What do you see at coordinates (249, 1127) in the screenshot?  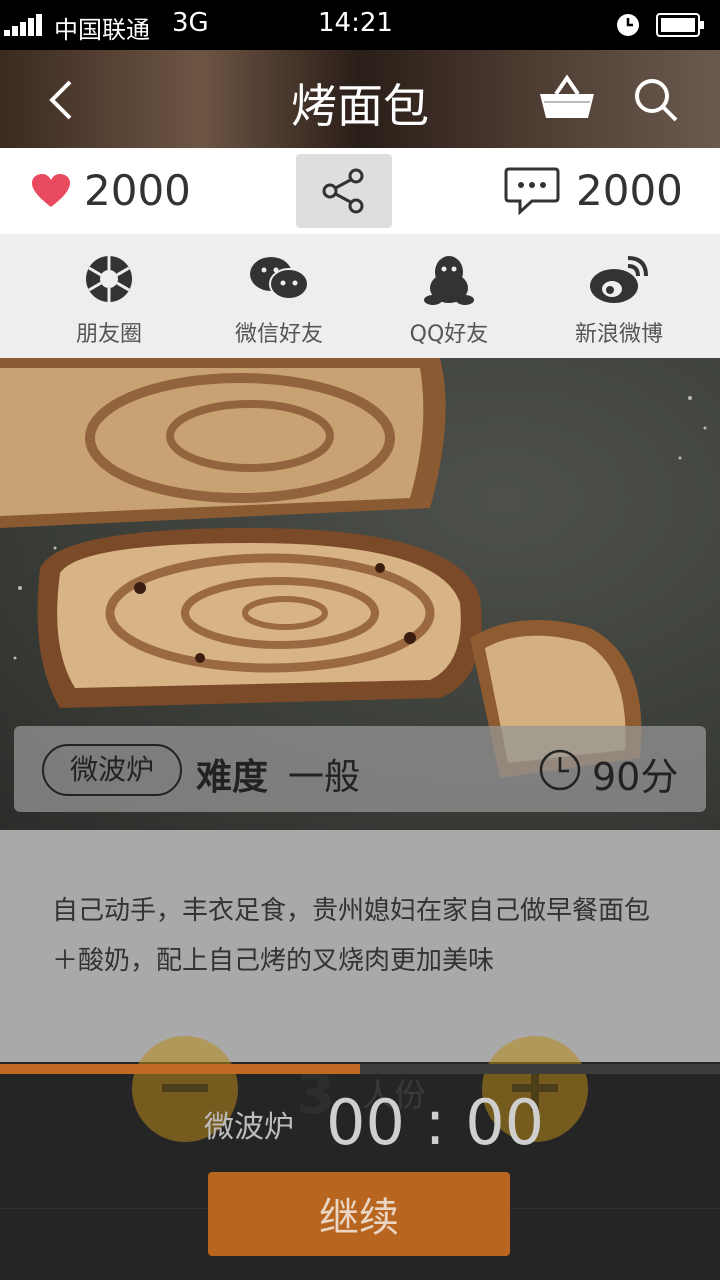 I see `timer-label: 微波炉` at bounding box center [249, 1127].